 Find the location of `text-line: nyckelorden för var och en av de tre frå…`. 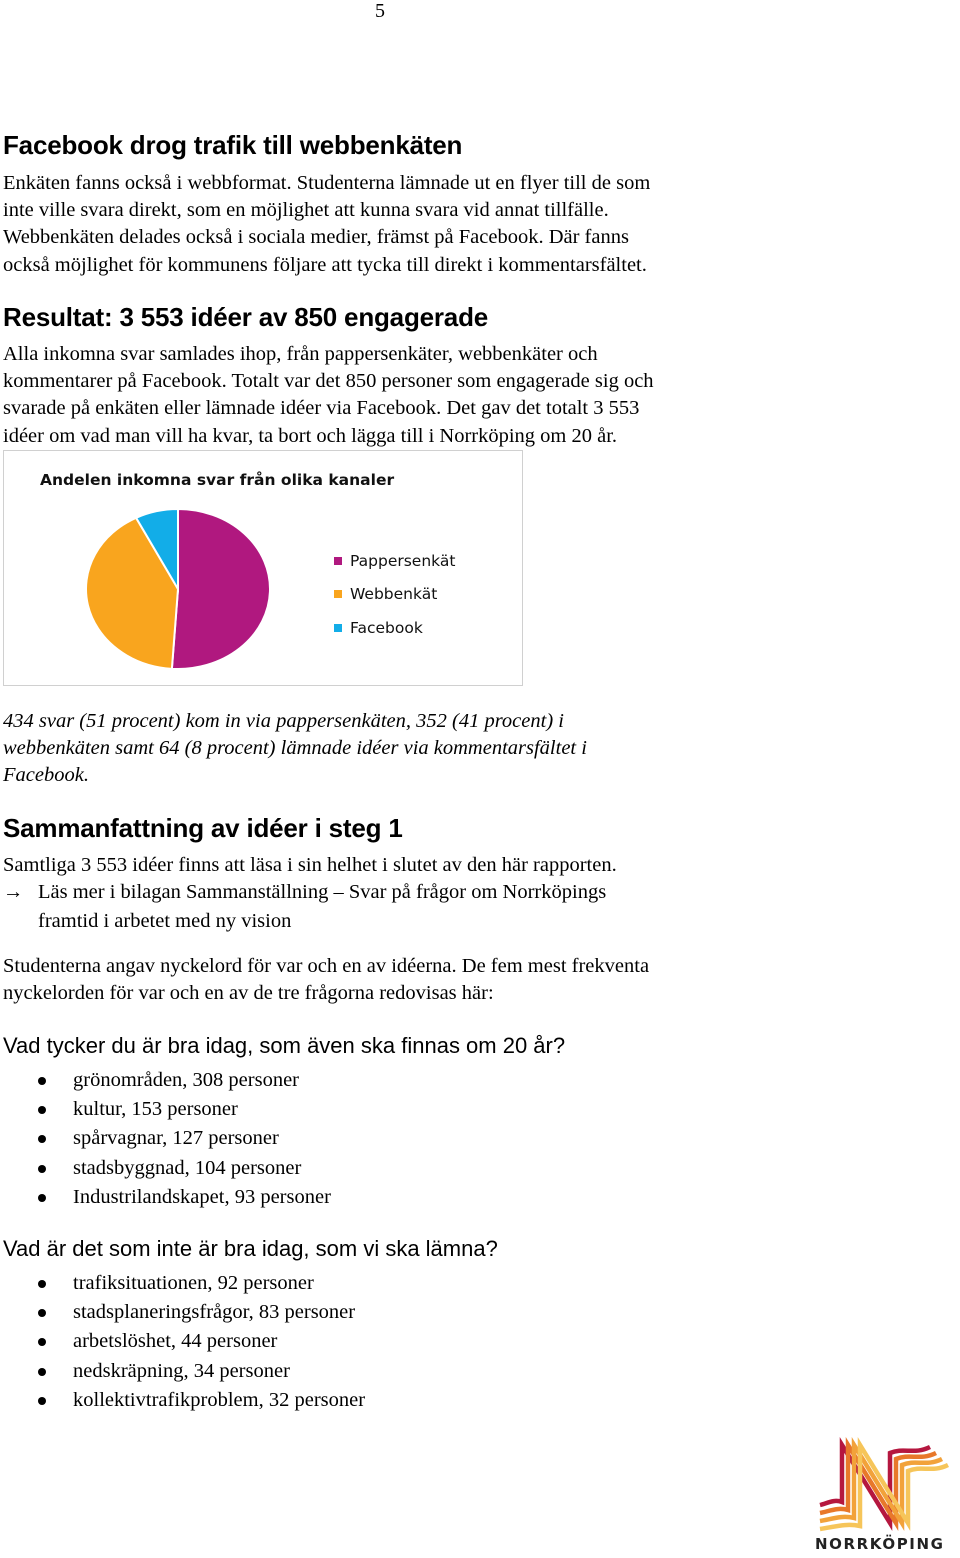

text-line: nyckelorden för var och en av de tre frå… is located at coordinates (248, 993).